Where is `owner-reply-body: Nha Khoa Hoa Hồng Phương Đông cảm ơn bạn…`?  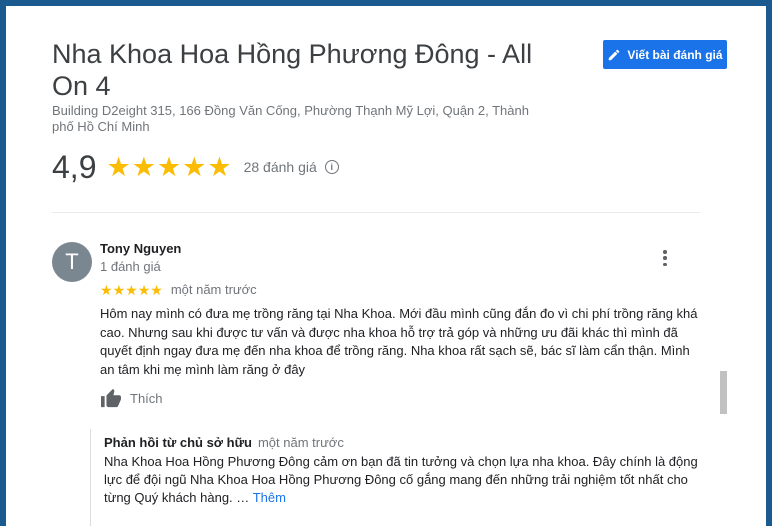 owner-reply-body: Nha Khoa Hoa Hồng Phương Đông cảm ơn bạn… is located at coordinates (401, 479).